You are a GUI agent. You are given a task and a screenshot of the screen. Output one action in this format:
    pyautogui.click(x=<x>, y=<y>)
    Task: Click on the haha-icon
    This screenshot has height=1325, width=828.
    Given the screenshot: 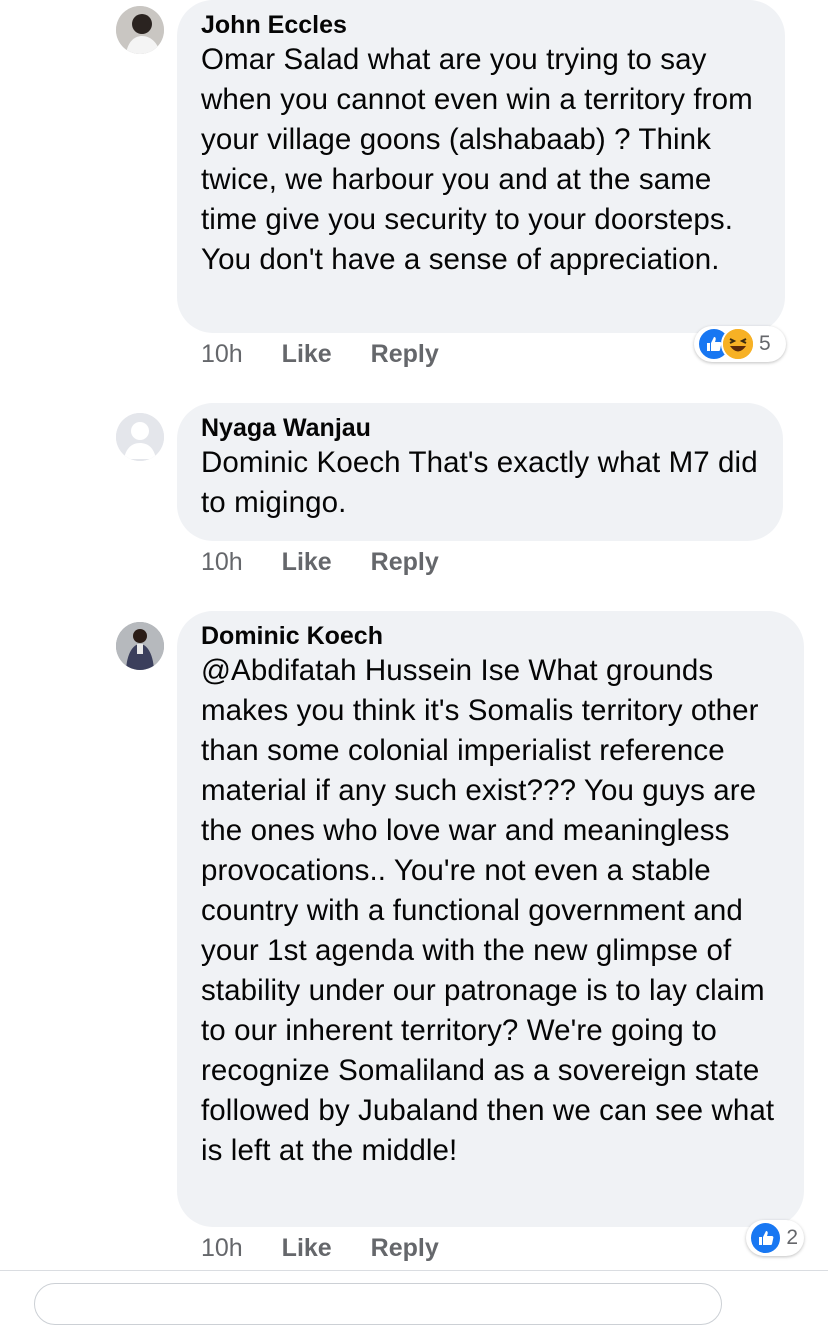 What is the action you would take?
    pyautogui.click(x=738, y=344)
    